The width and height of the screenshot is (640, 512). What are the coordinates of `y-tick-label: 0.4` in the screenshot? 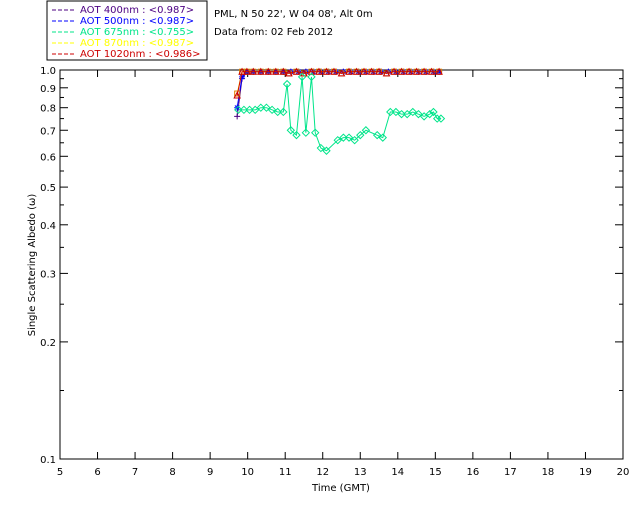 It's located at (48, 226).